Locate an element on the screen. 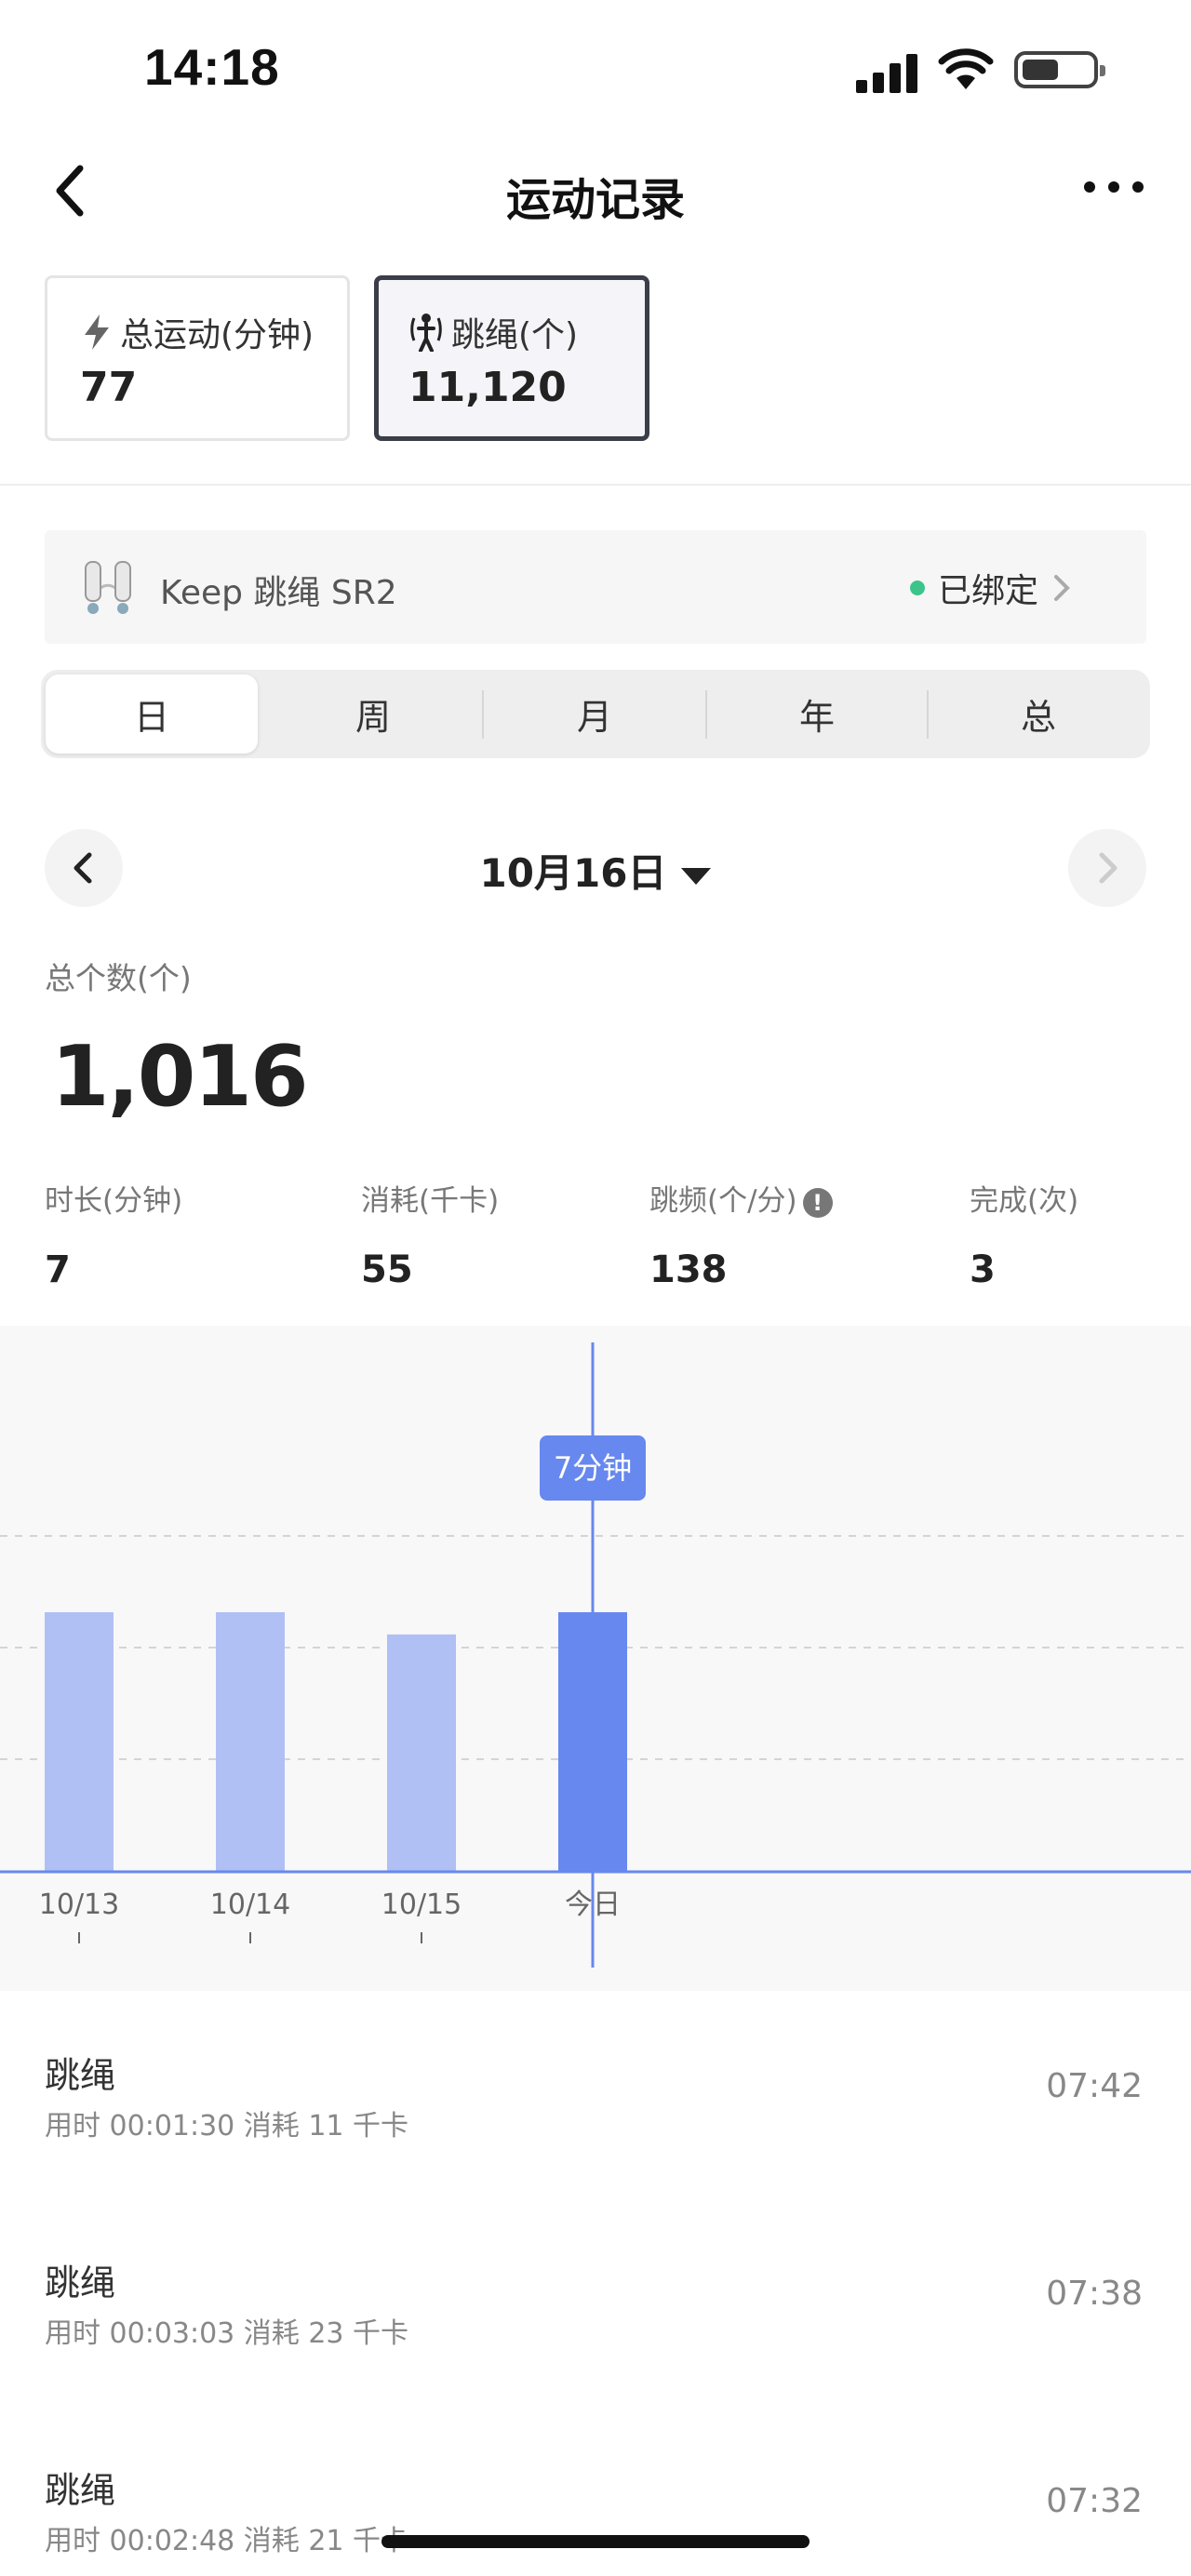 This screenshot has height=2576, width=1191. date-label: 10月16日 is located at coordinates (573, 873).